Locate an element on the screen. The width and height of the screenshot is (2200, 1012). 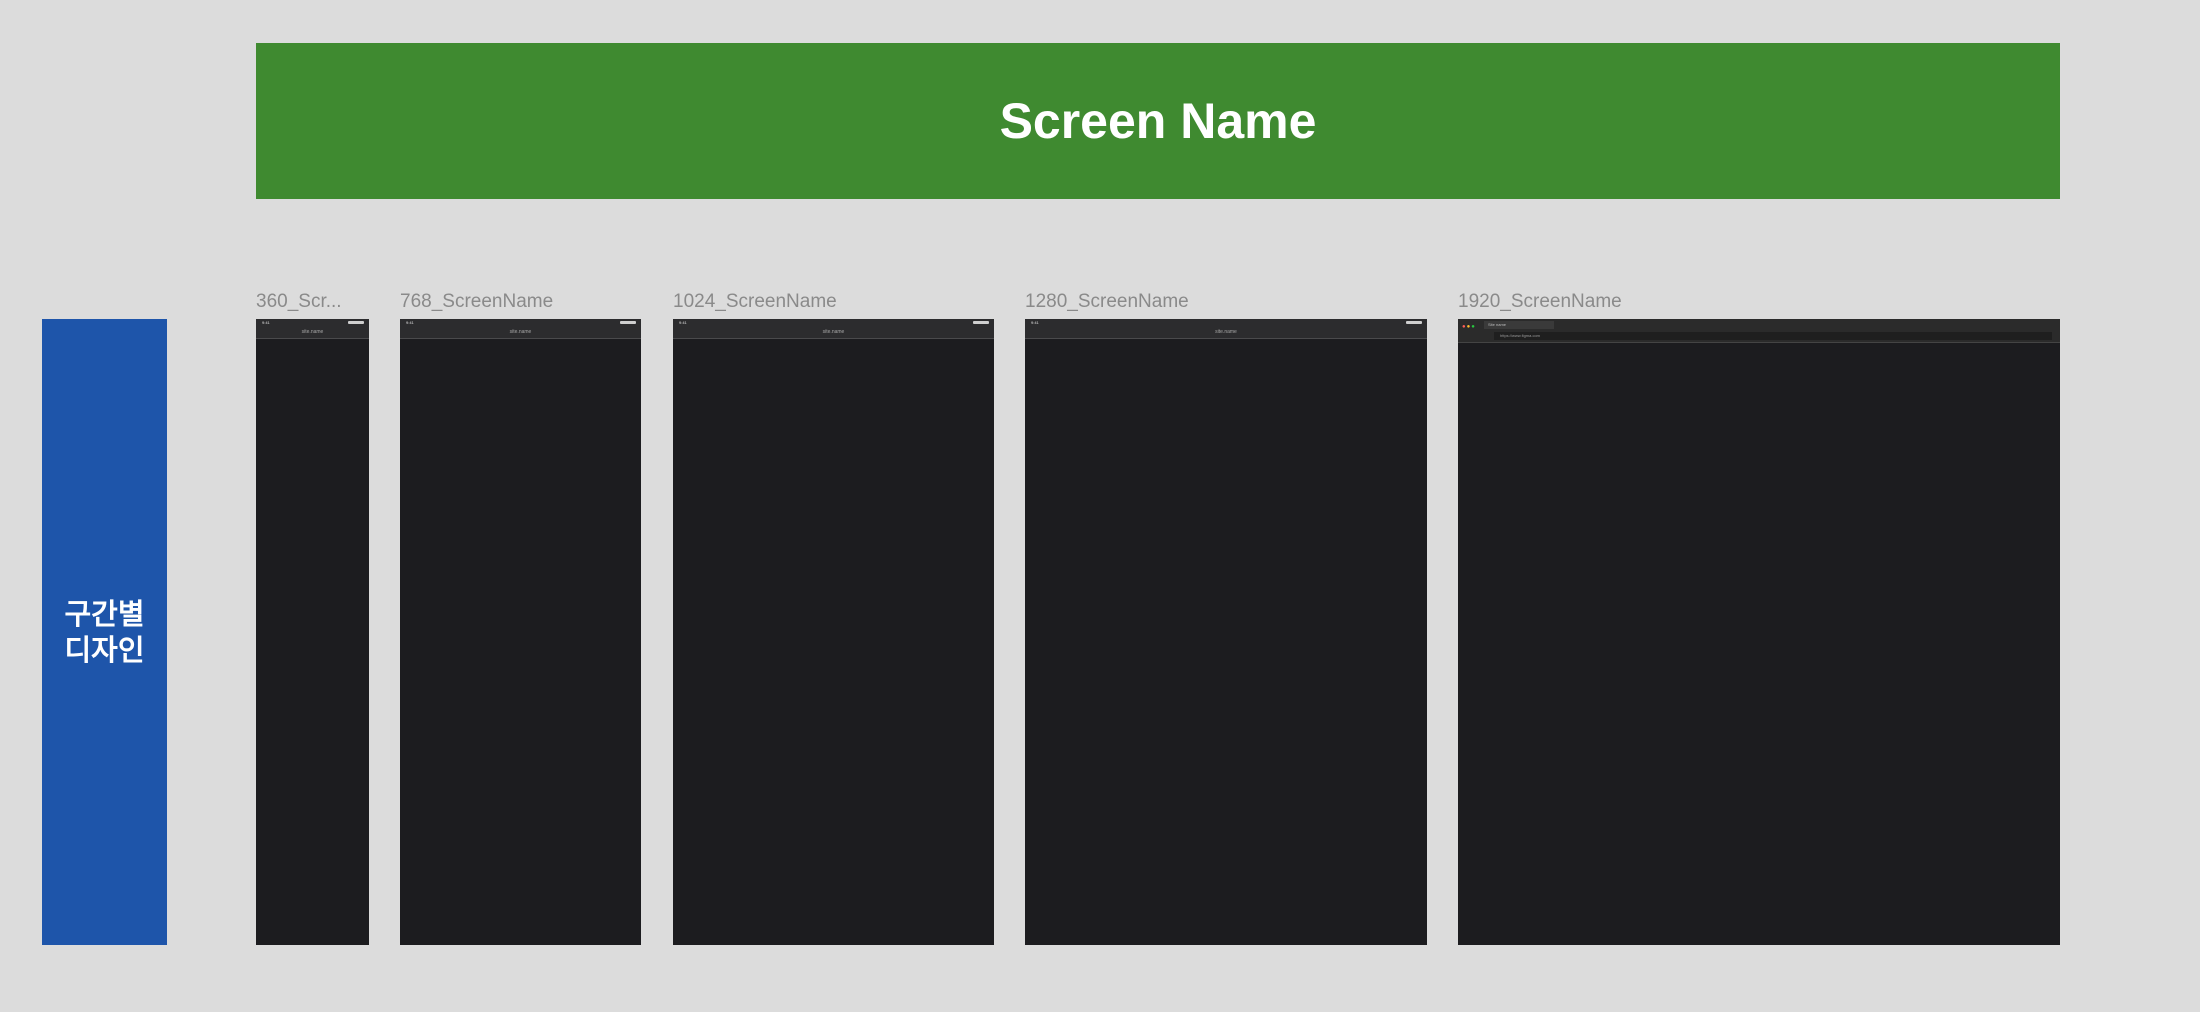
browser-chrome: ●●● Site name https://www.figma.com is located at coordinates (1759, 331).